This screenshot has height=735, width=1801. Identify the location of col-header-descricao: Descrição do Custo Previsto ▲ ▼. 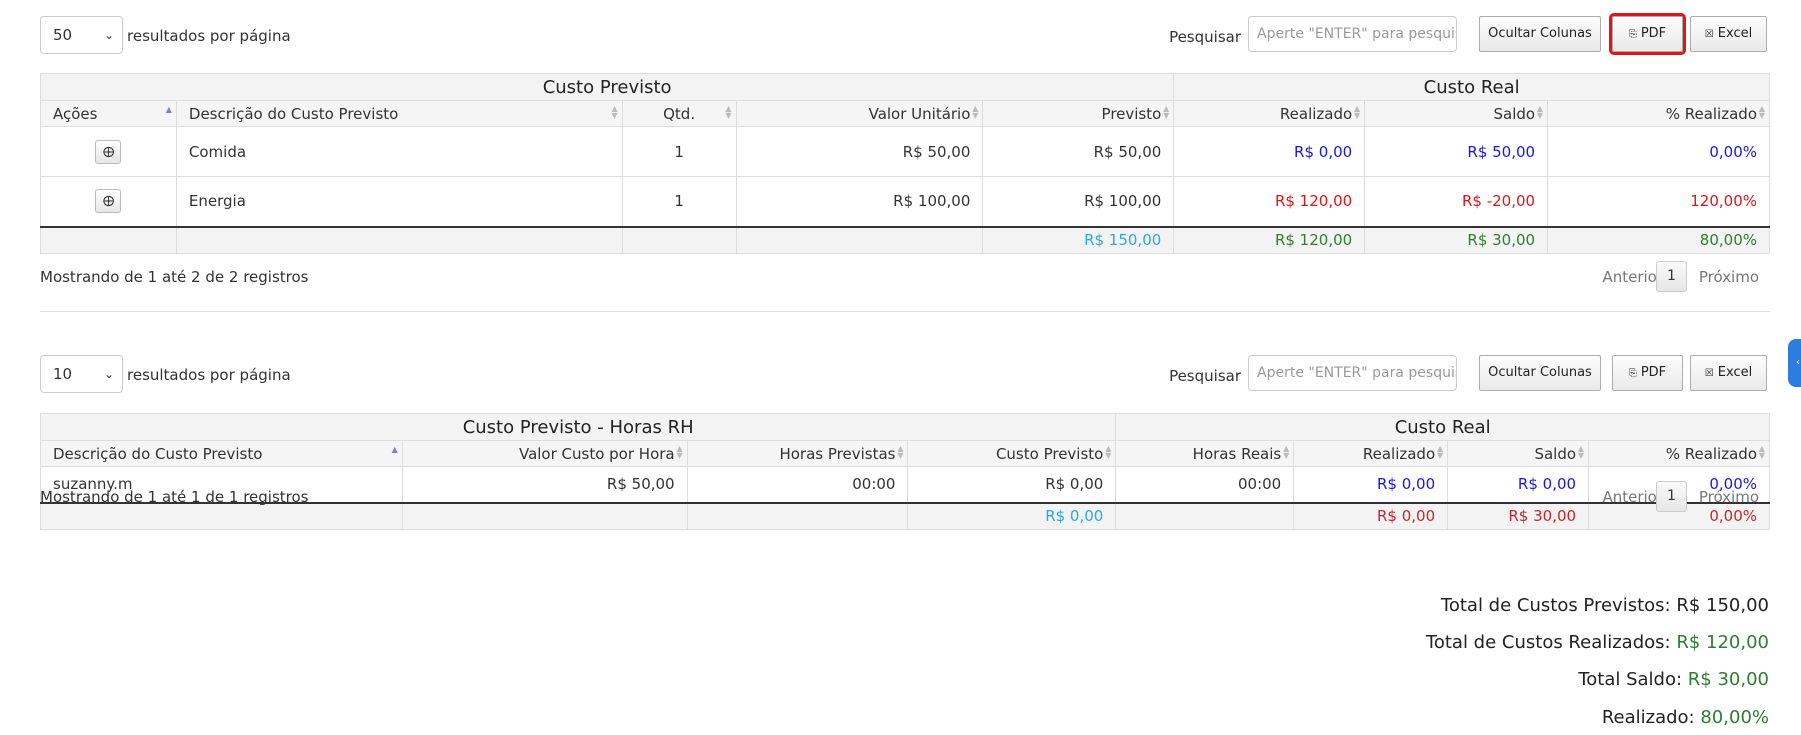
(399, 113).